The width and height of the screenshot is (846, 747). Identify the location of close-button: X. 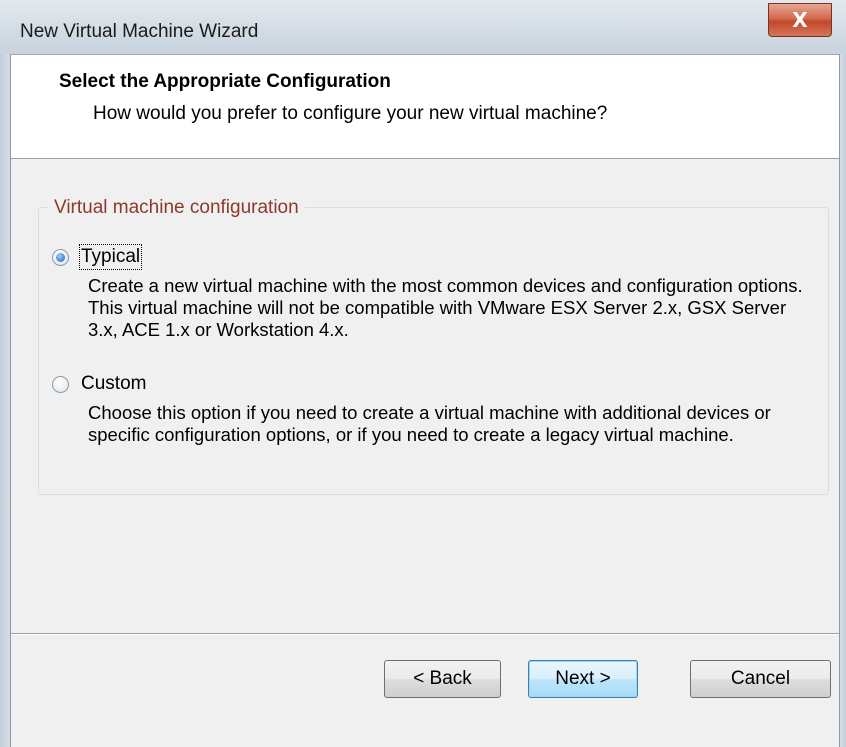
(800, 20).